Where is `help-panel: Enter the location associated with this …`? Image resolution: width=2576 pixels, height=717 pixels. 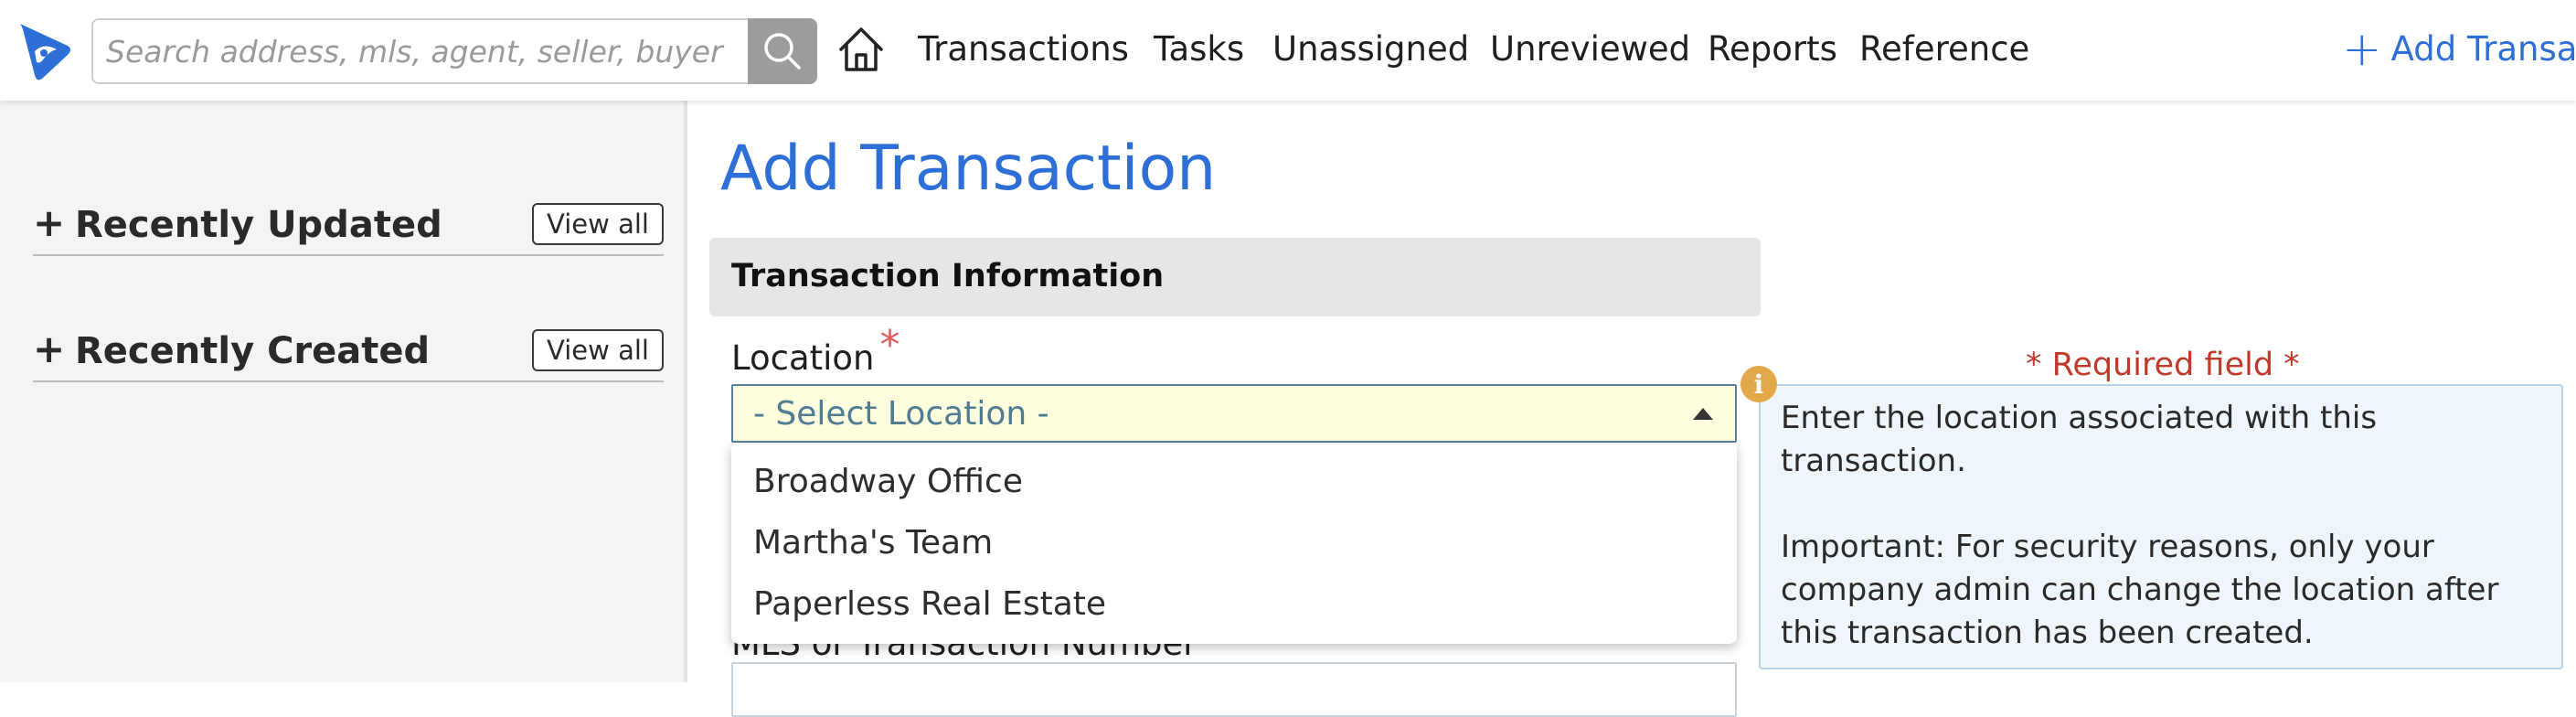 help-panel: Enter the location associated with this … is located at coordinates (2161, 526).